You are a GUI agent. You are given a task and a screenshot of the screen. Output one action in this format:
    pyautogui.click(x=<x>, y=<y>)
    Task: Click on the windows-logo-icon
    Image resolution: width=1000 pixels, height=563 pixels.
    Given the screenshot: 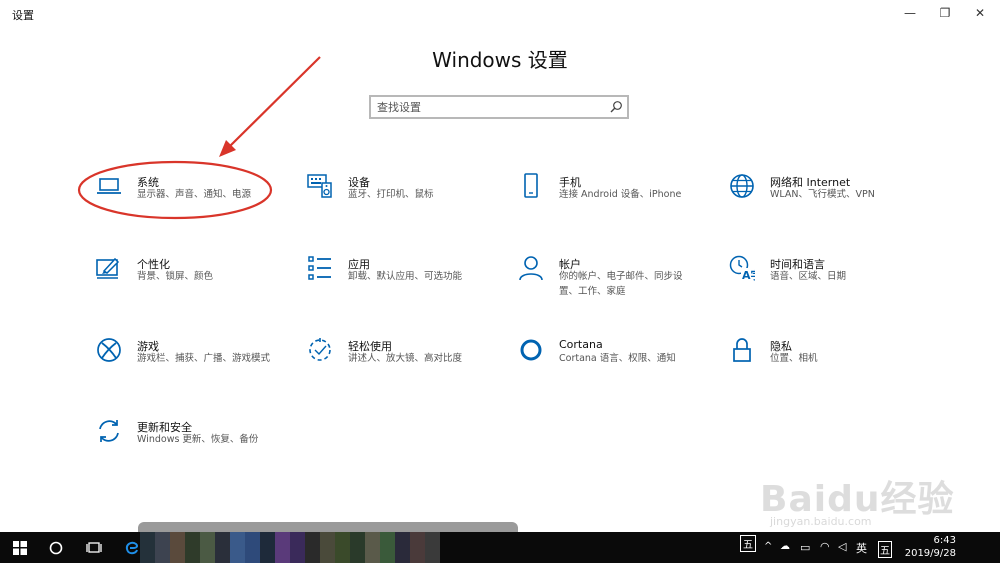 What is the action you would take?
    pyautogui.click(x=20, y=547)
    